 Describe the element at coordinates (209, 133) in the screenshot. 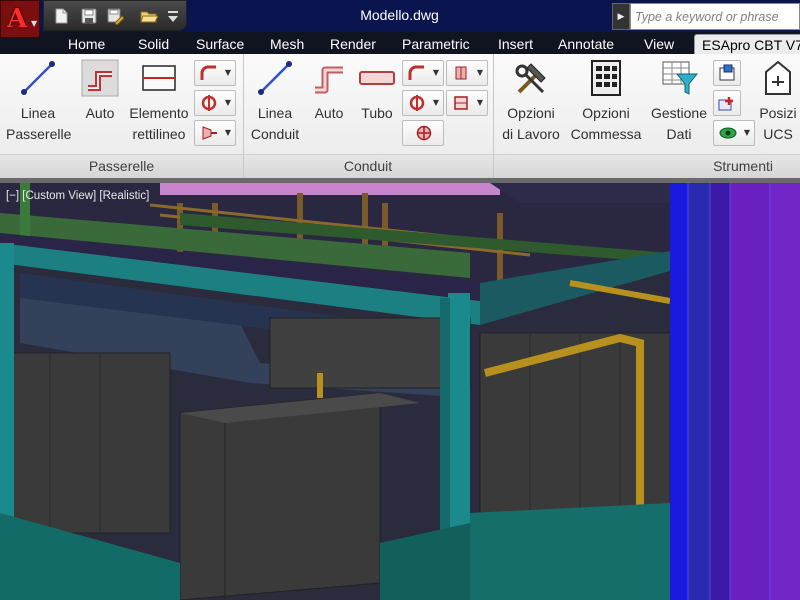

I see `reducer-icon` at that location.